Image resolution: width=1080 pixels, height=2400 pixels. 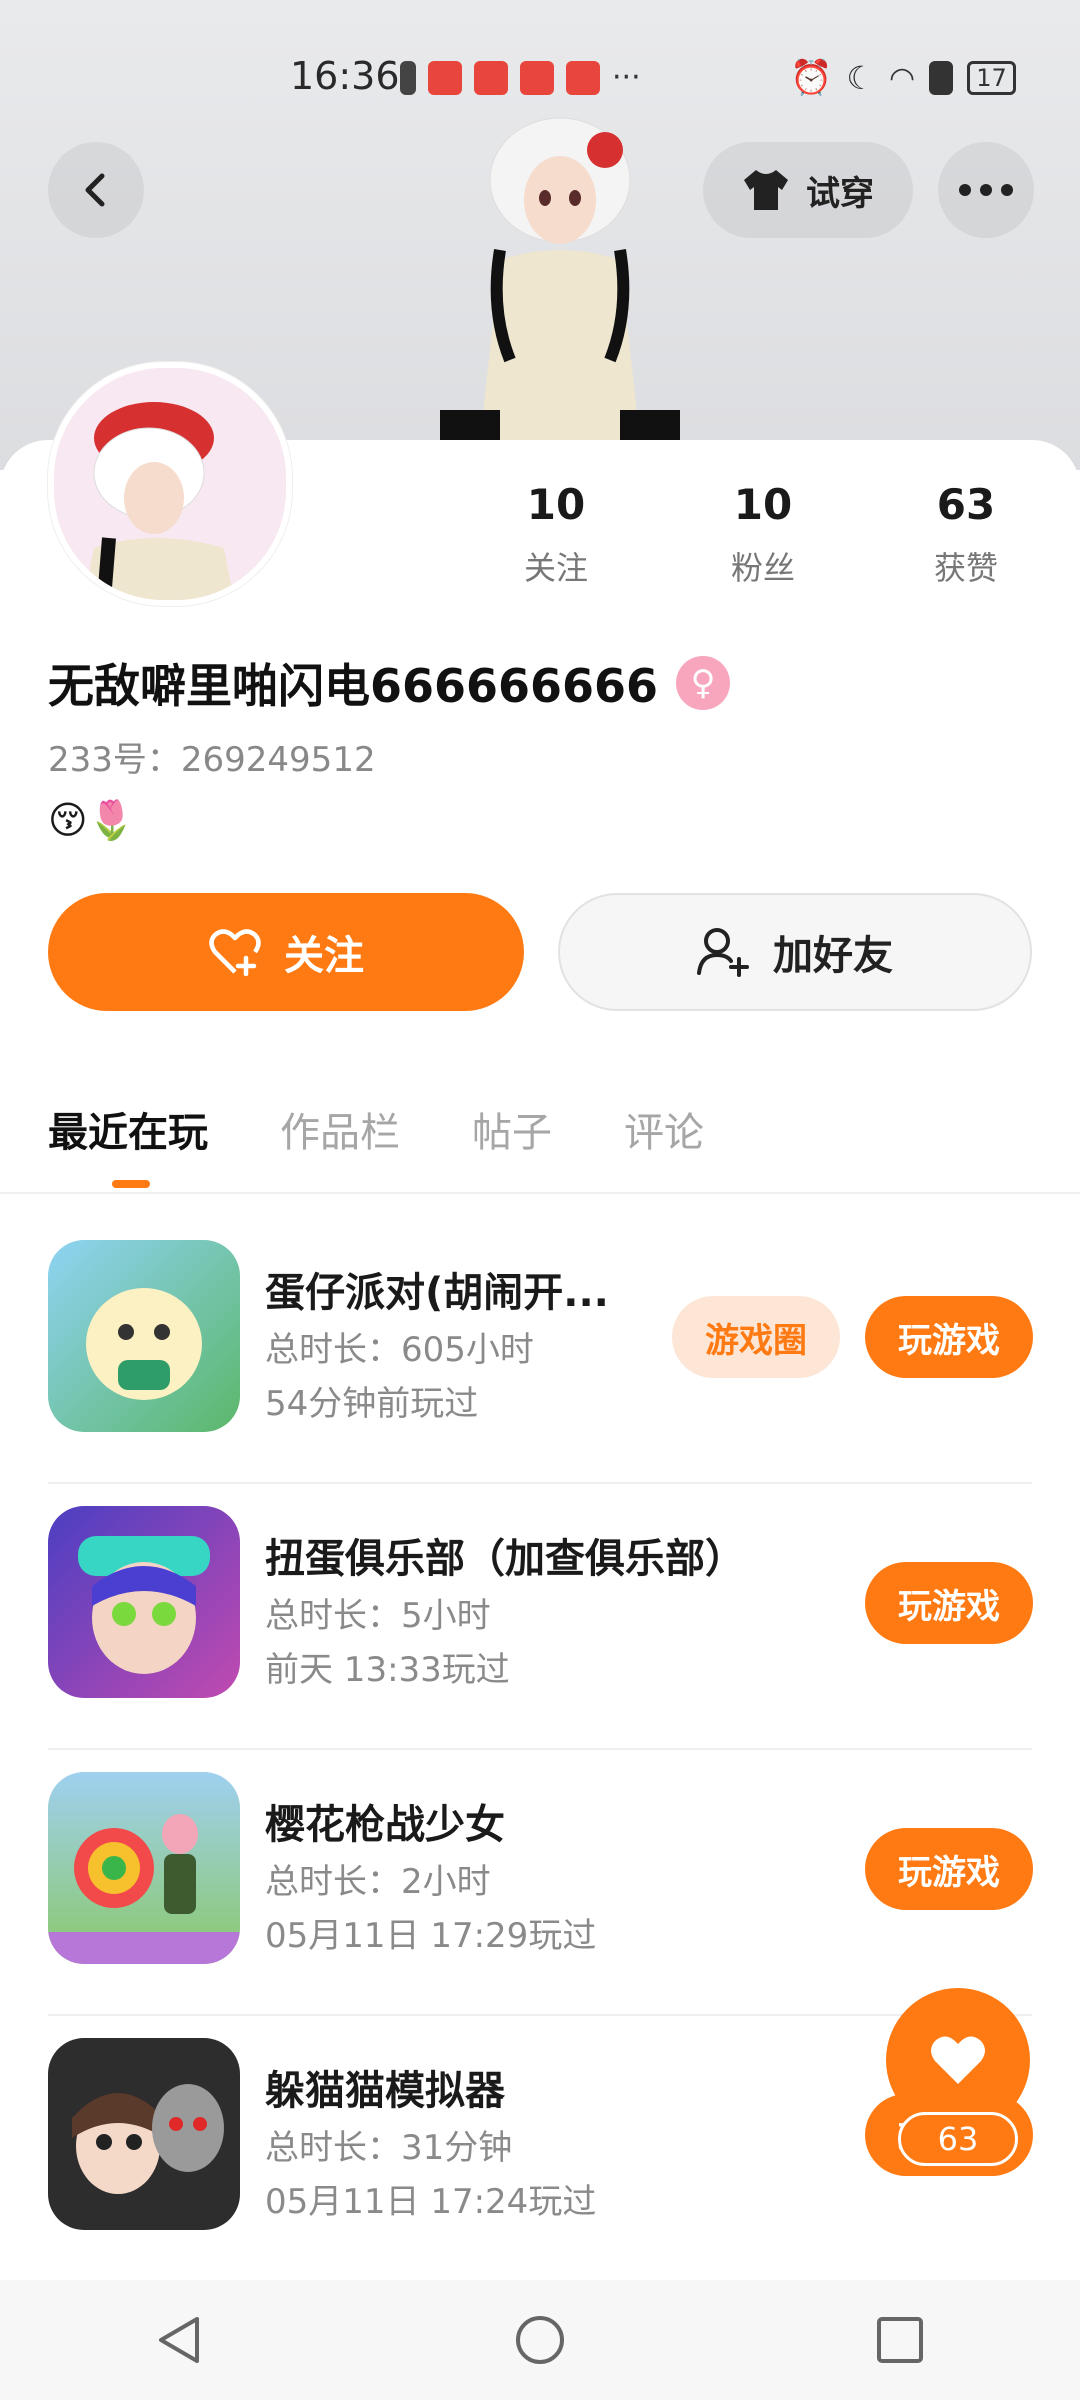 What do you see at coordinates (965, 568) in the screenshot?
I see `likes-label: 获赞` at bounding box center [965, 568].